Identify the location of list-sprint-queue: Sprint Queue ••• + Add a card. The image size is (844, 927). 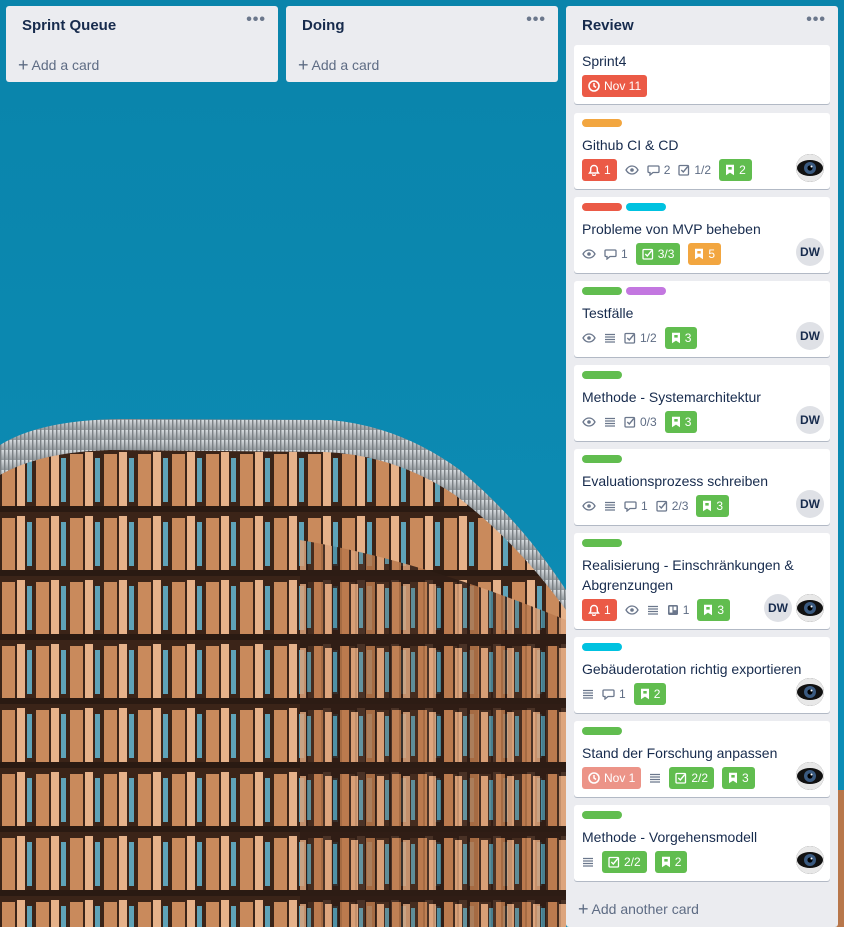
(142, 44).